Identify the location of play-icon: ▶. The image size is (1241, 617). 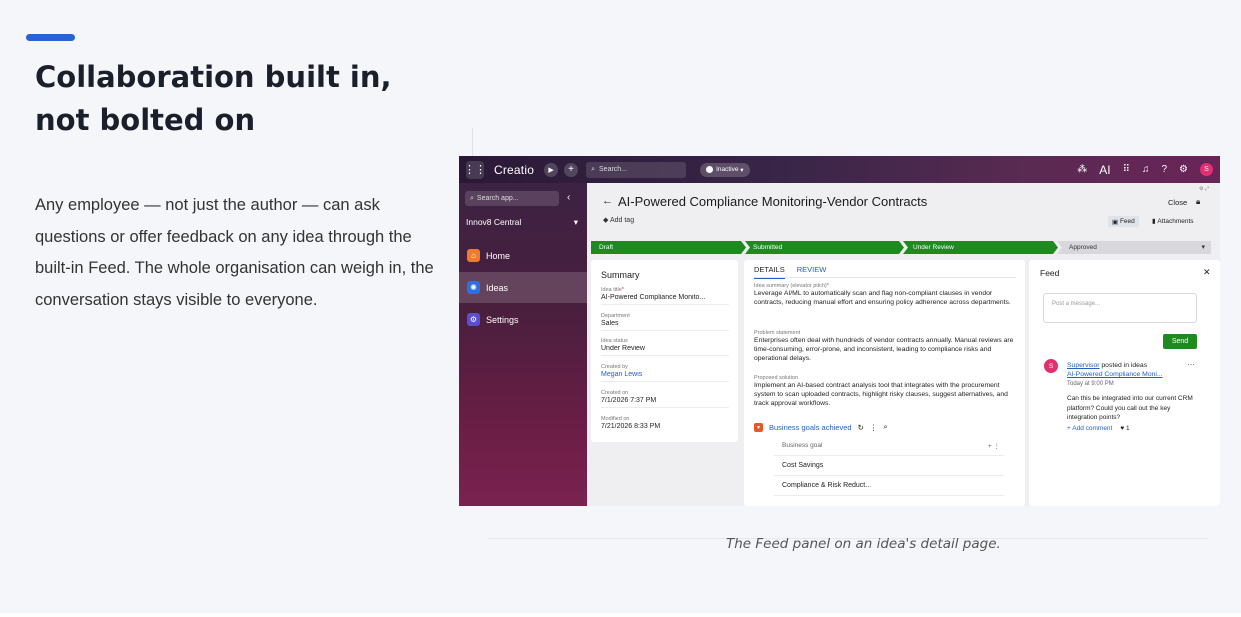
(551, 169).